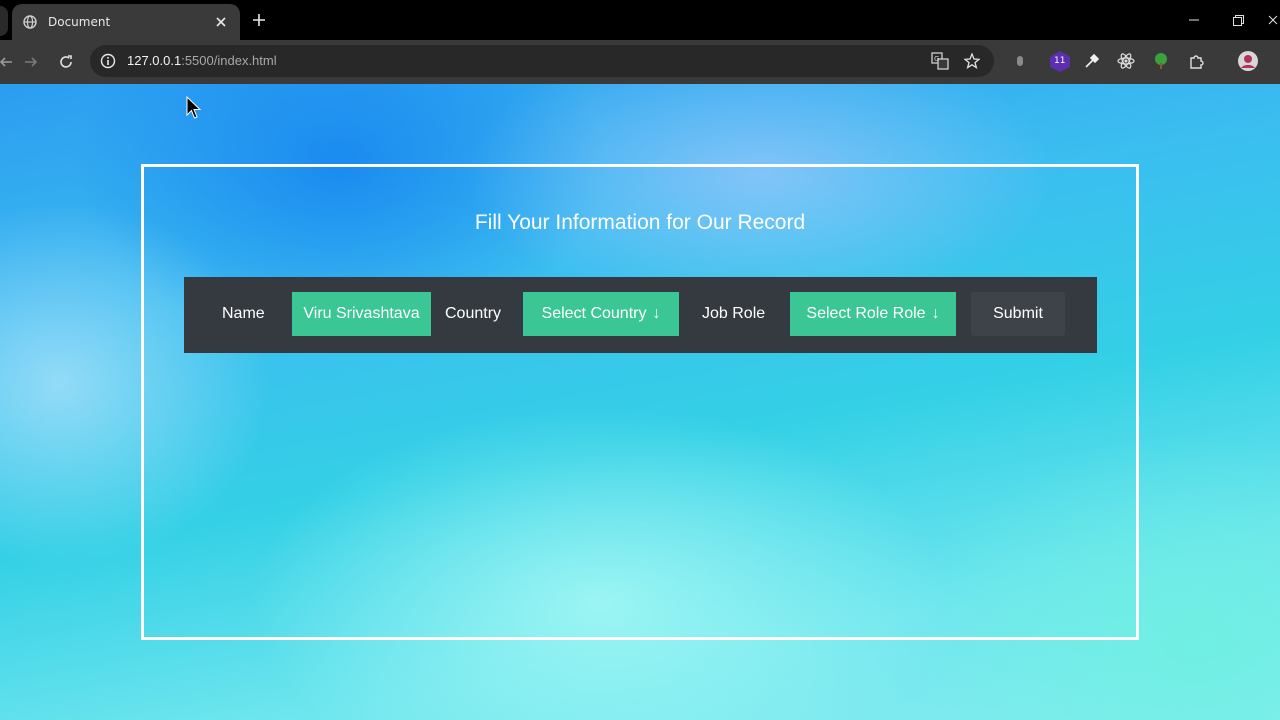  Describe the element at coordinates (259, 20) in the screenshot. I see `new-tab-icon` at that location.